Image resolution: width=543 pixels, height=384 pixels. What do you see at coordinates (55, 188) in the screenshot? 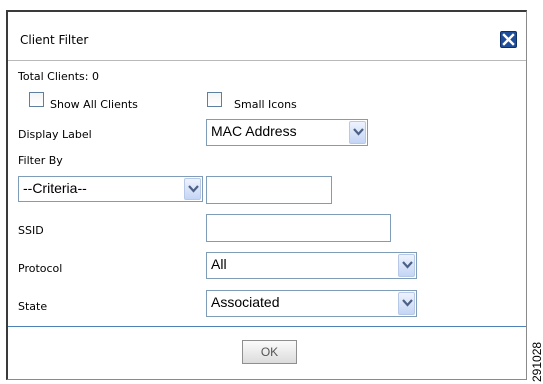
I see `filter-criteria-select-value: --Criteria--` at bounding box center [55, 188].